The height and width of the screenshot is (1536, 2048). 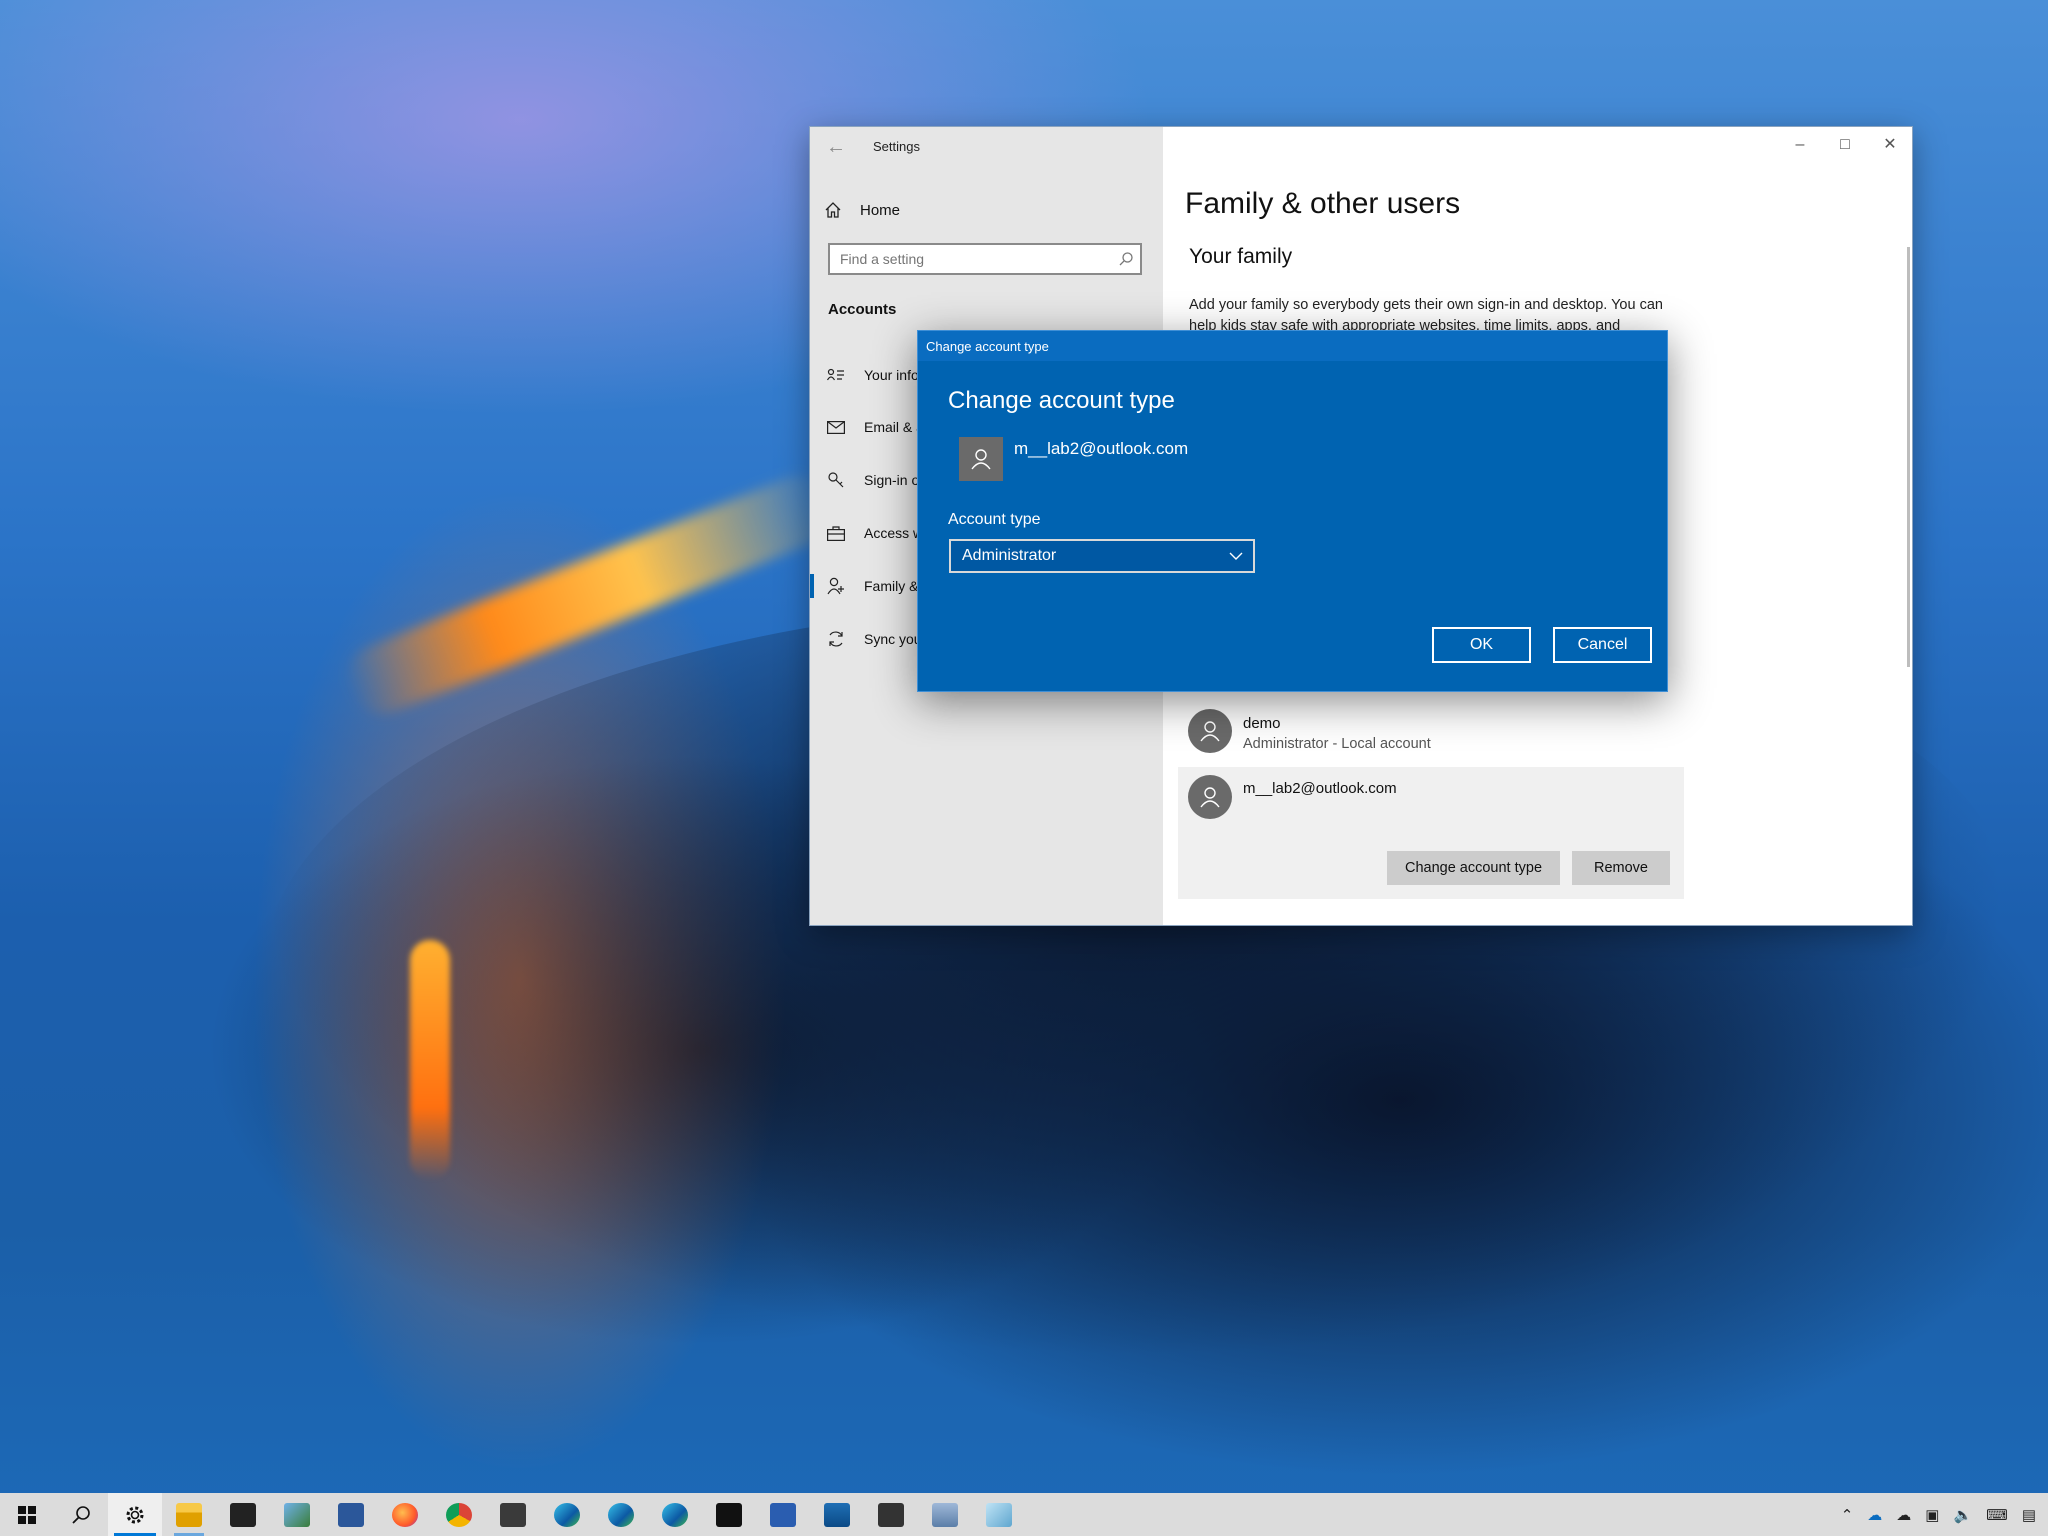 I want to click on network-icon, so click(x=945, y=1514).